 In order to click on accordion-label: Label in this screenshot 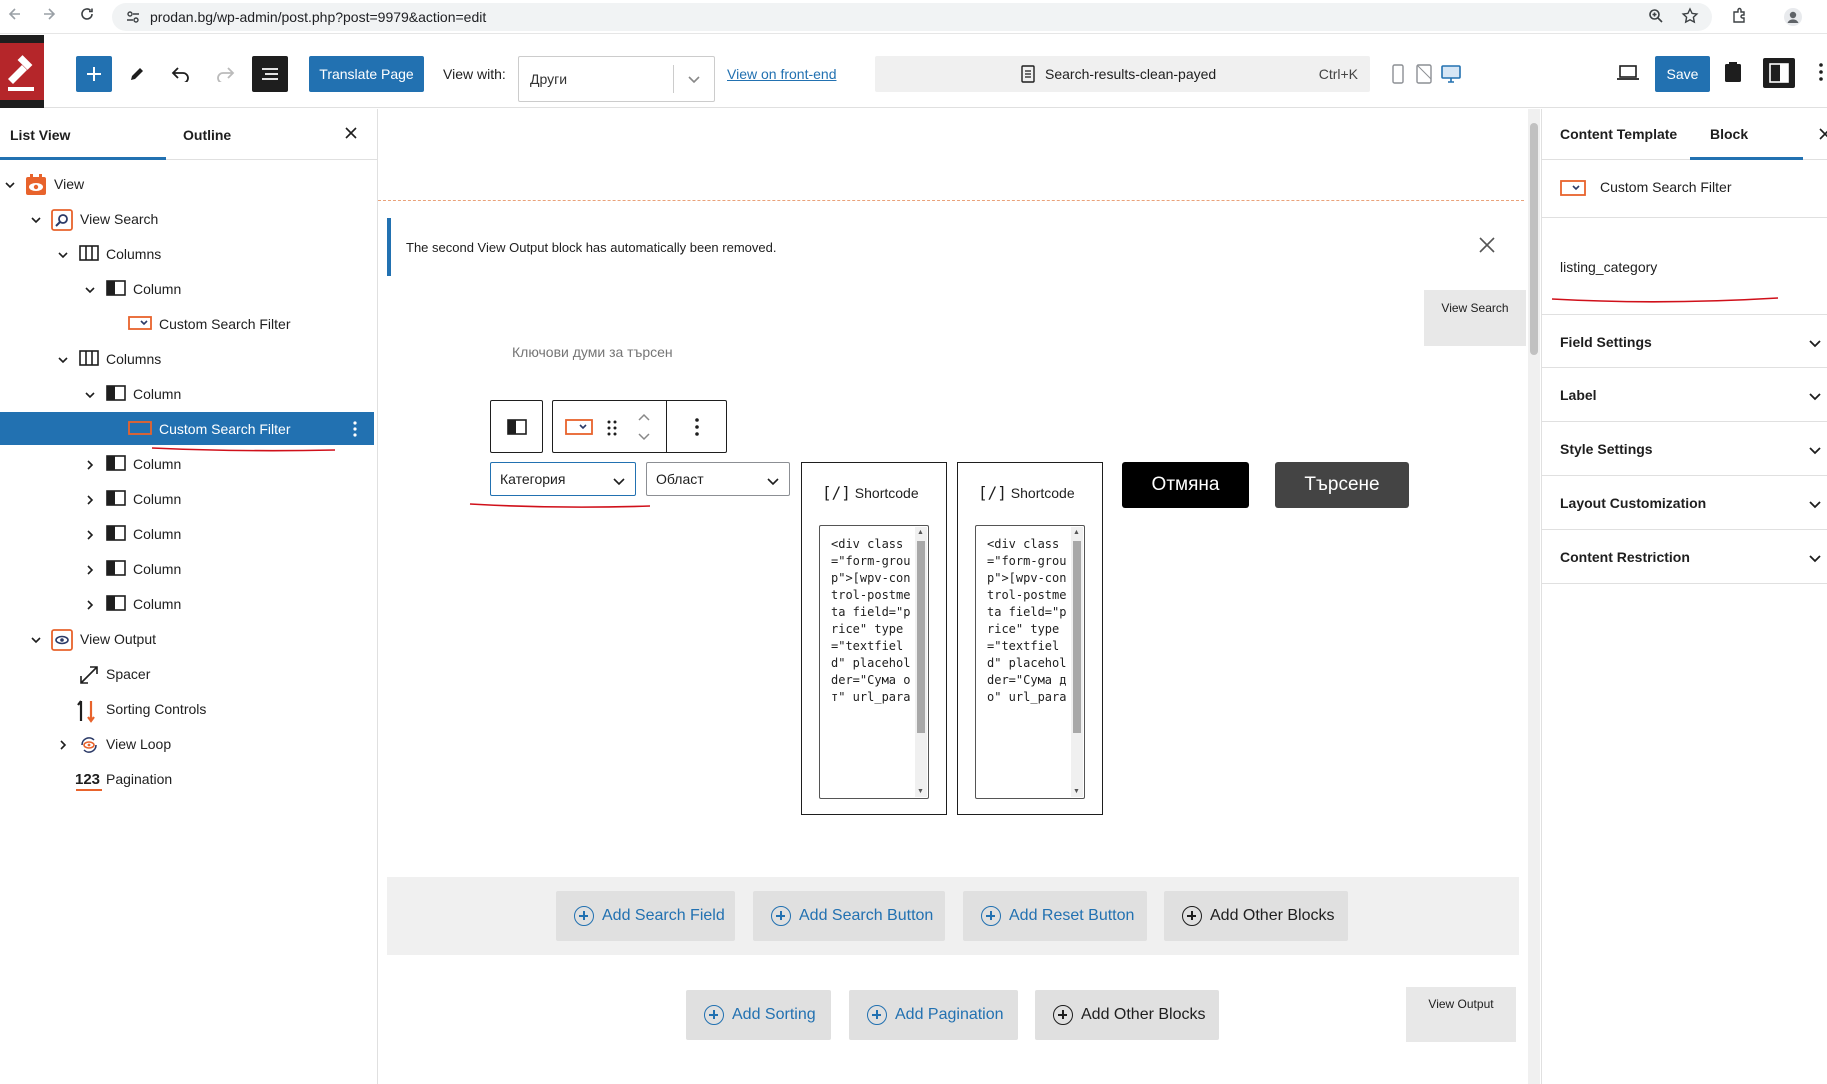, I will do `click(1684, 395)`.